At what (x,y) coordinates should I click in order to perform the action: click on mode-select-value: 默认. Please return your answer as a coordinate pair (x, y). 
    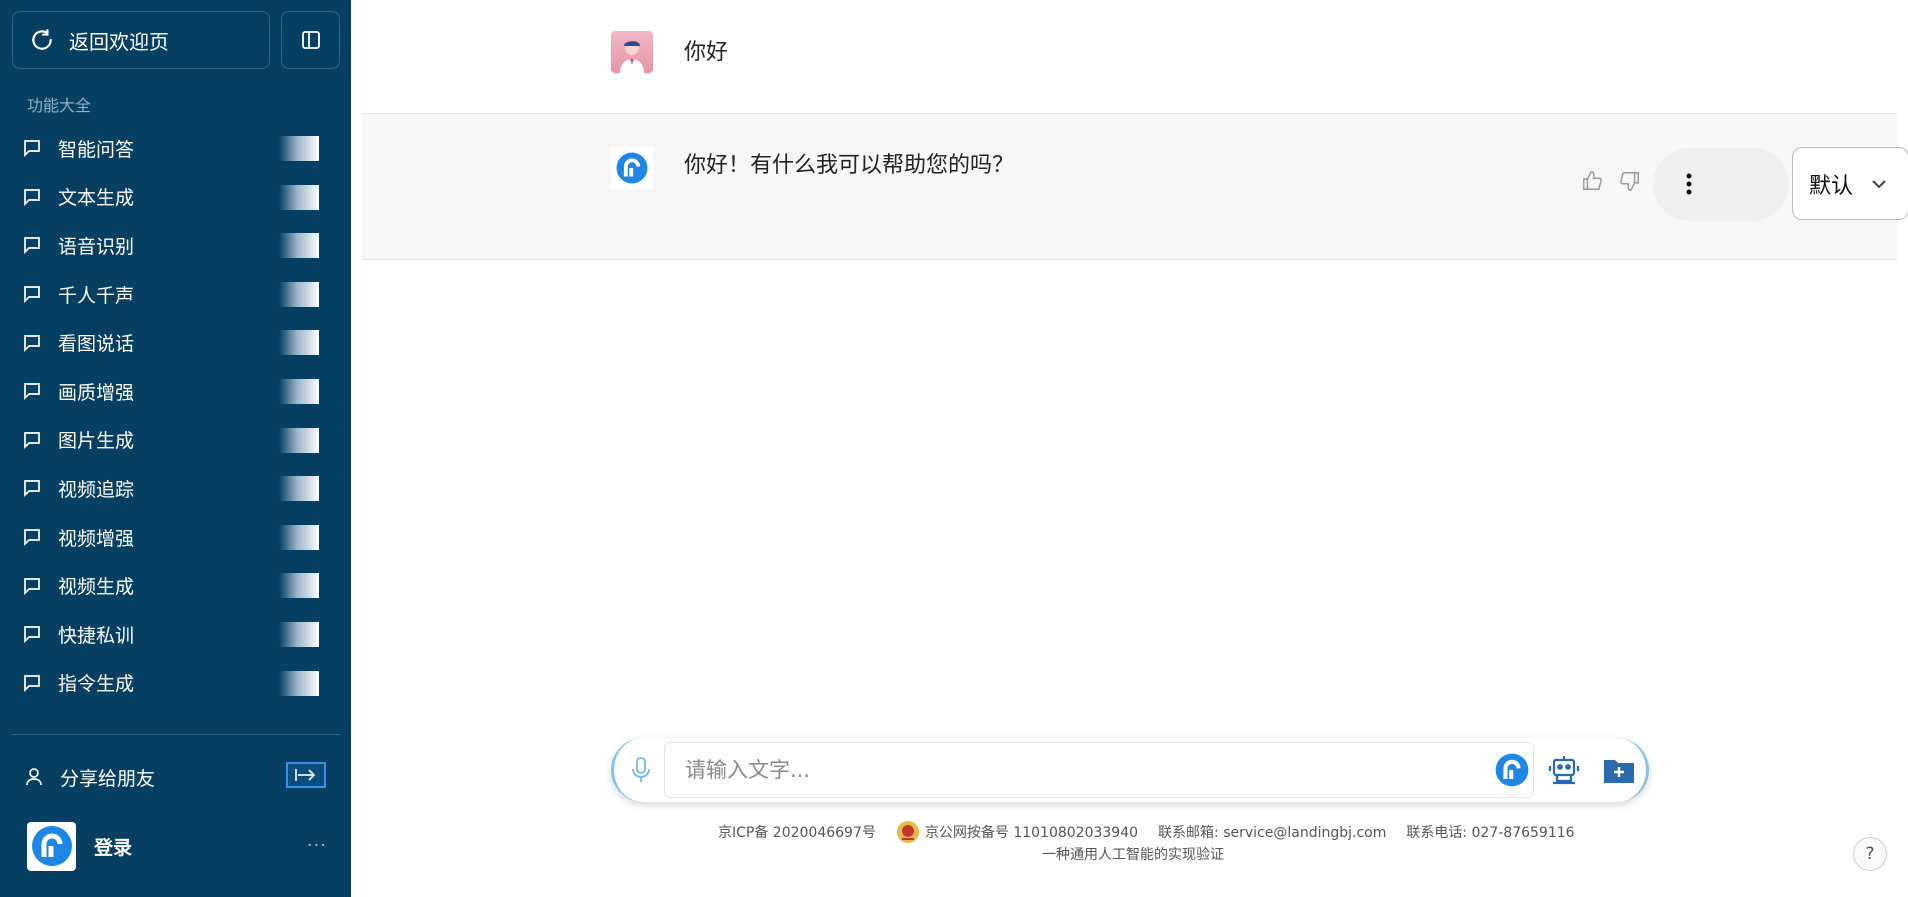
    Looking at the image, I should click on (1831, 186).